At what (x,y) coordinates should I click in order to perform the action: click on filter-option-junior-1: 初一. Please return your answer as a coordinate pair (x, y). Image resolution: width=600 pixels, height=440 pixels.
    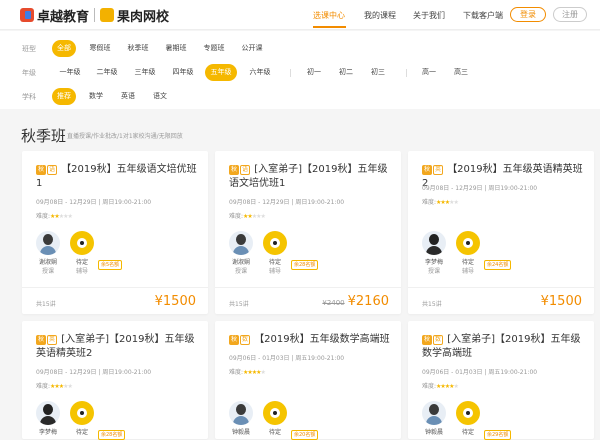
    Looking at the image, I should click on (314, 72).